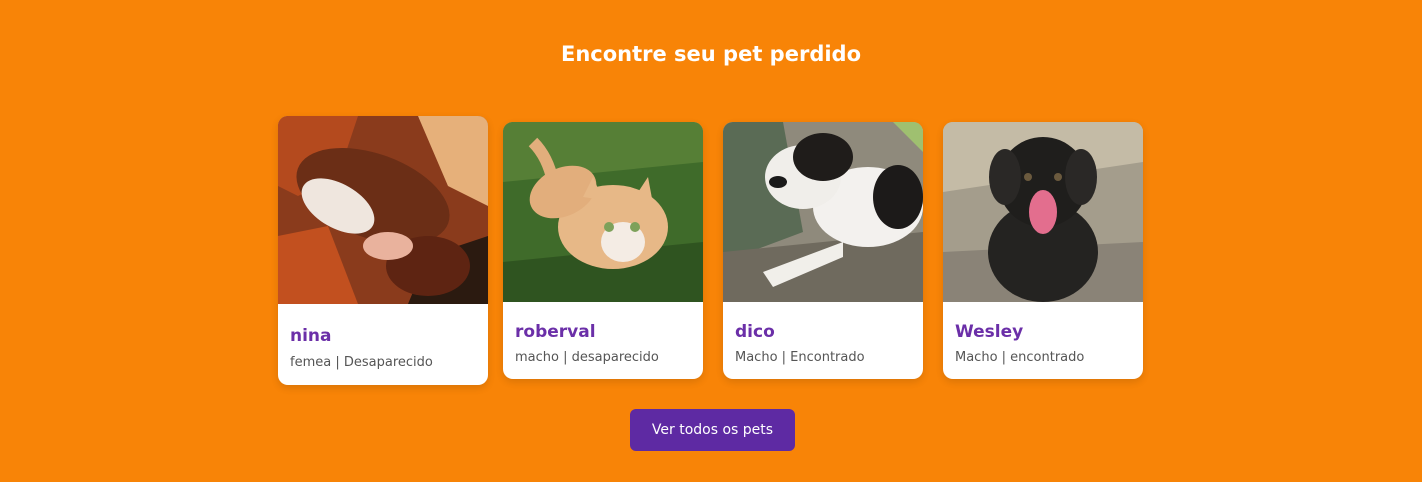 The height and width of the screenshot is (482, 1422). What do you see at coordinates (361, 362) in the screenshot?
I see `pet-meta: femea | Desaparecido` at bounding box center [361, 362].